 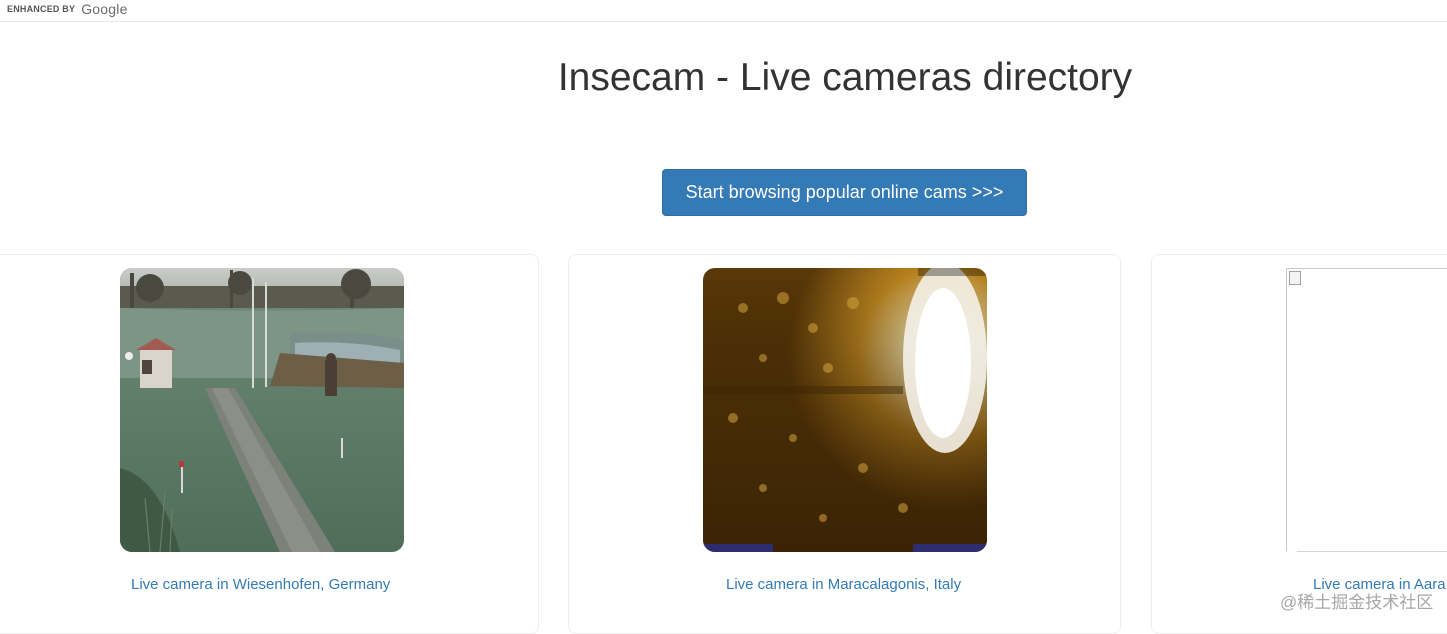 What do you see at coordinates (260, 584) in the screenshot?
I see `camera-link-wiesenhofen: Live camera in Wiesenhofen, Germany` at bounding box center [260, 584].